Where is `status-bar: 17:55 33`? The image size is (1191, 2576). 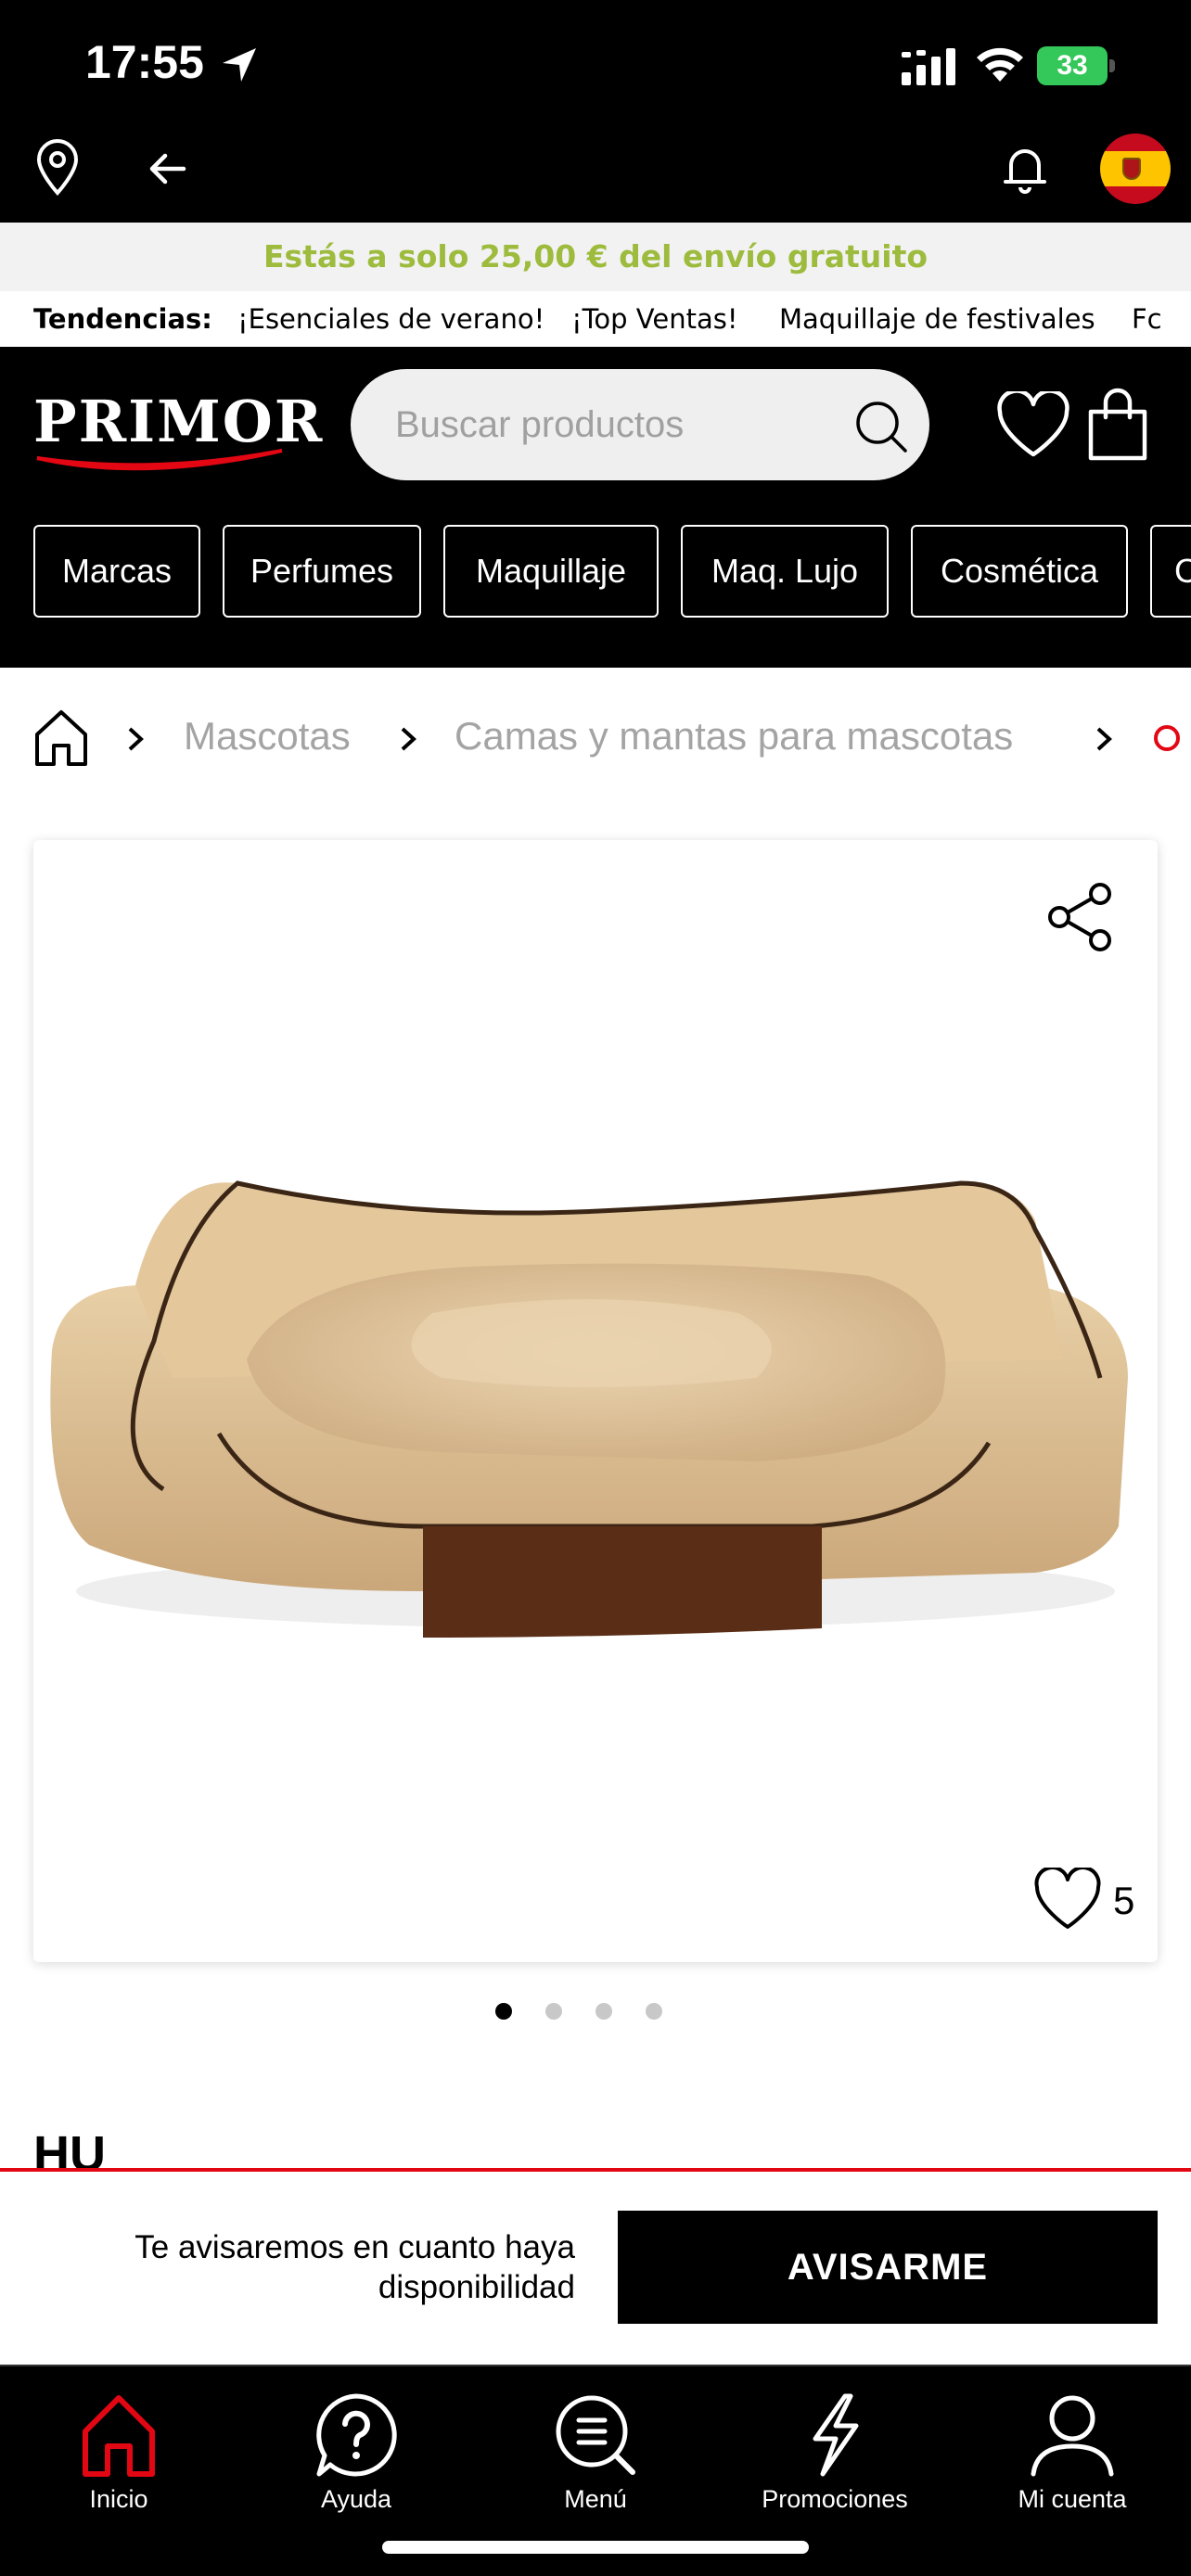 status-bar: 17:55 33 is located at coordinates (595, 61).